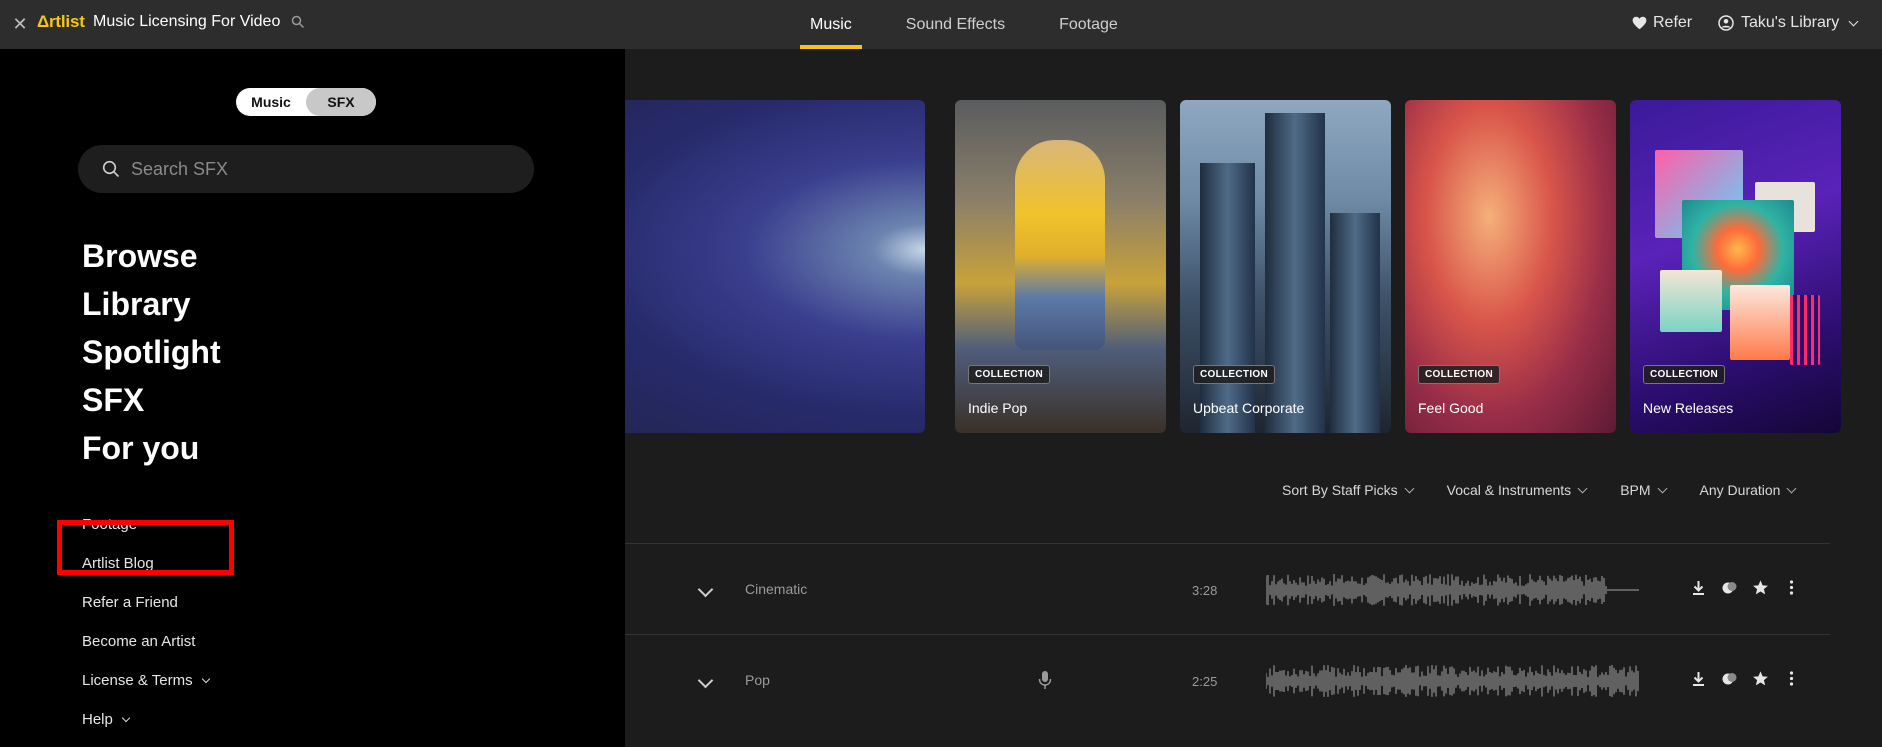 The height and width of the screenshot is (747, 1882). Describe the element at coordinates (187, 21) in the screenshot. I see `site-title: Music Licensing For Video` at that location.